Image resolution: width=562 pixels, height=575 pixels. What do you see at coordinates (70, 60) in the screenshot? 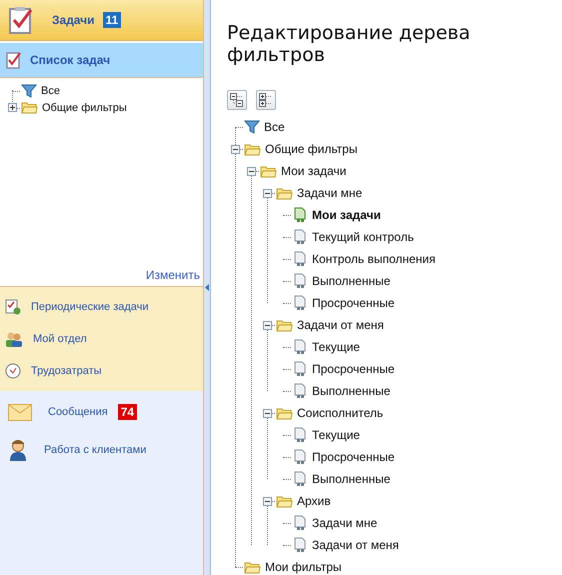
I see `section-title: Список задач` at bounding box center [70, 60].